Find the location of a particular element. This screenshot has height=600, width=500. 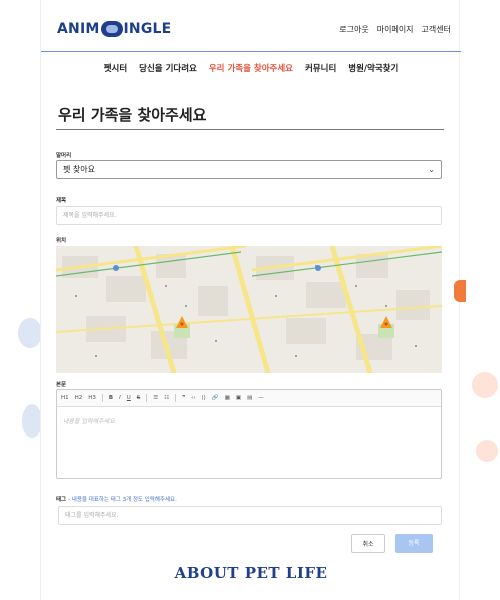

brand-logo: ANIM INGLE is located at coordinates (114, 29).